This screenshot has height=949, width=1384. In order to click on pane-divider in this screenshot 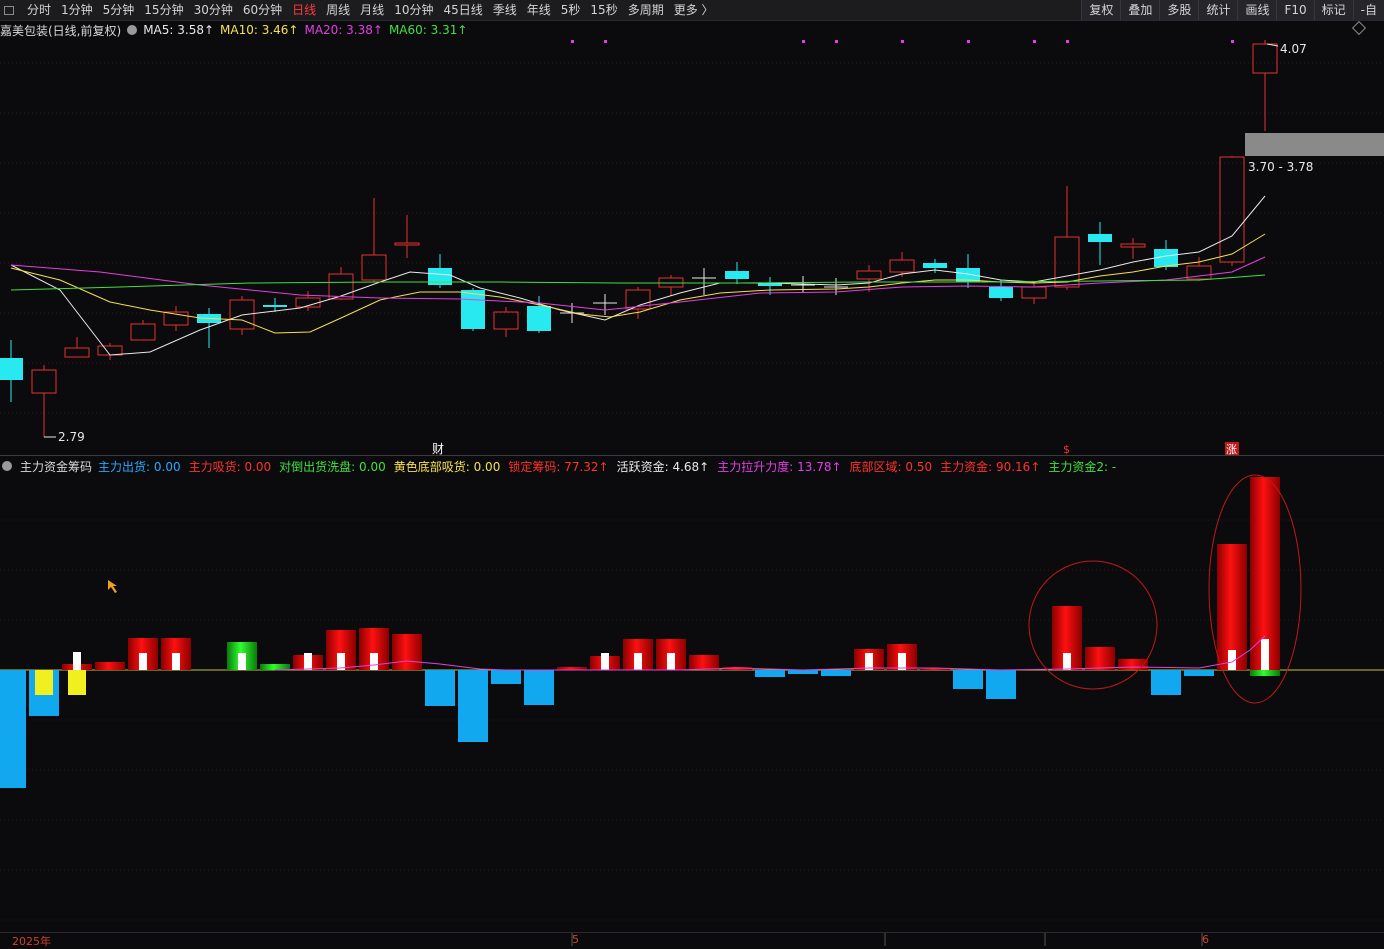, I will do `click(692, 455)`.